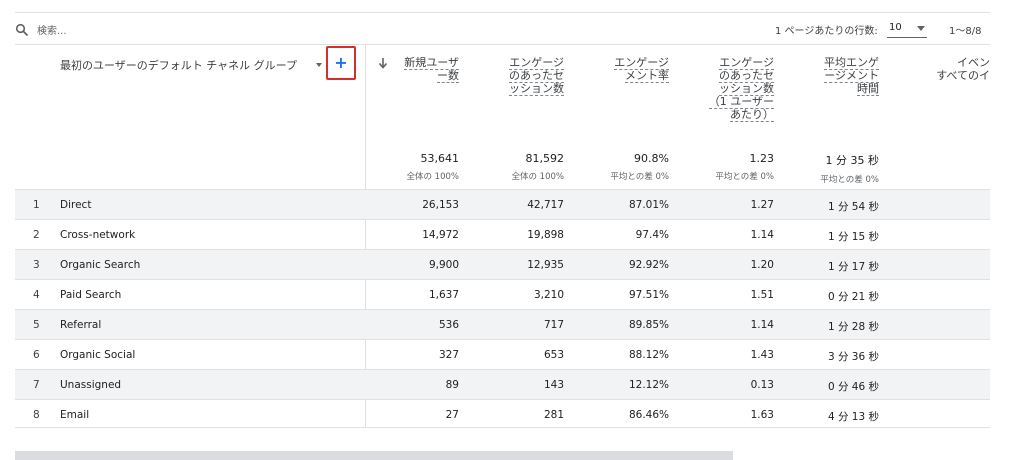  What do you see at coordinates (502, 325) in the screenshot?
I see `table-row: 5 Referral 536 717 89.85% 1.14 1 分 28 秒` at bounding box center [502, 325].